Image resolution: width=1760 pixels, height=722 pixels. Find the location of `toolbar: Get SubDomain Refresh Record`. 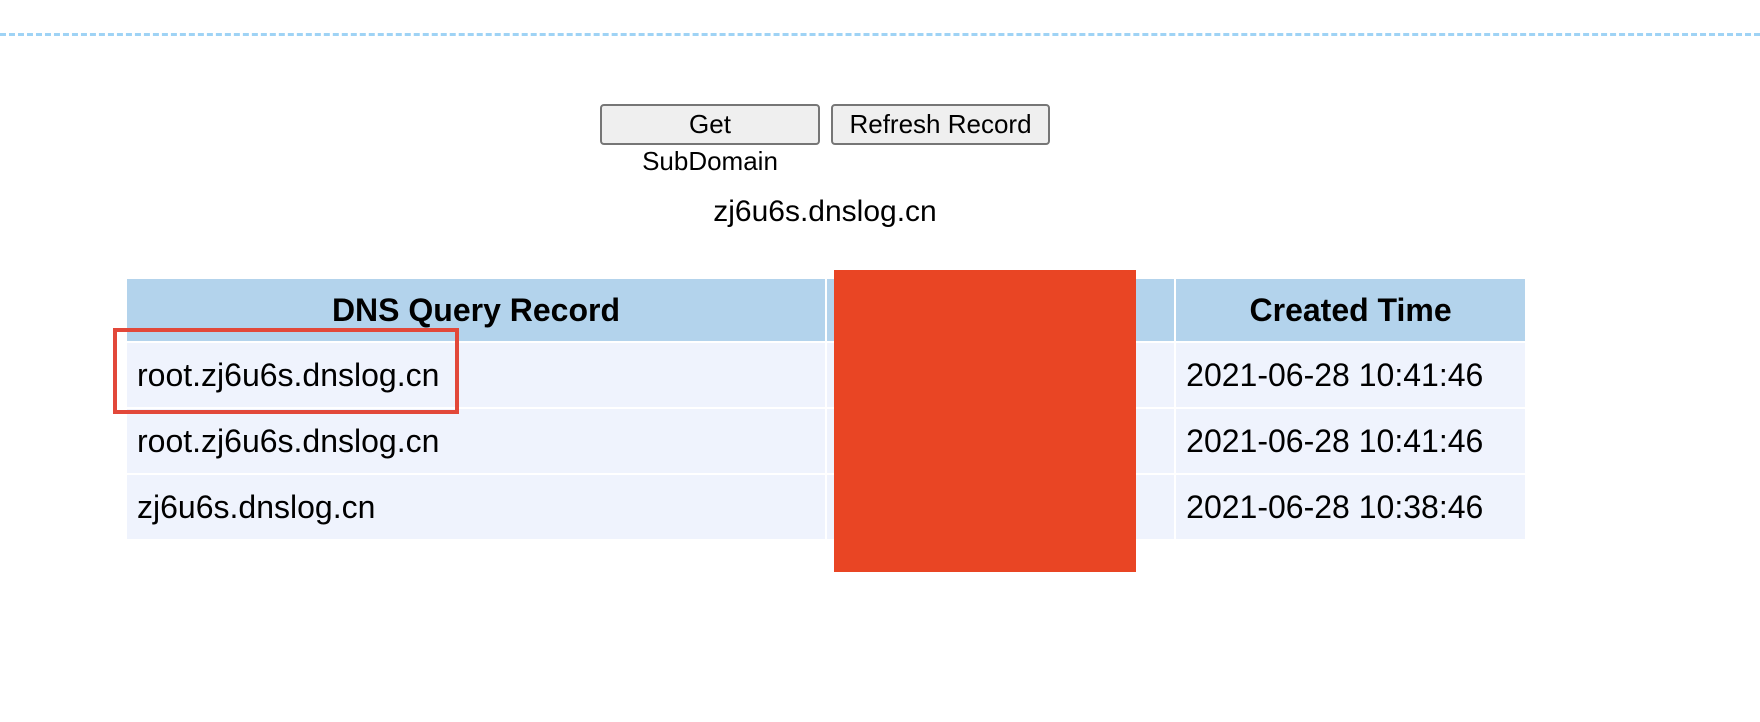

toolbar: Get SubDomain Refresh Record is located at coordinates (825, 140).